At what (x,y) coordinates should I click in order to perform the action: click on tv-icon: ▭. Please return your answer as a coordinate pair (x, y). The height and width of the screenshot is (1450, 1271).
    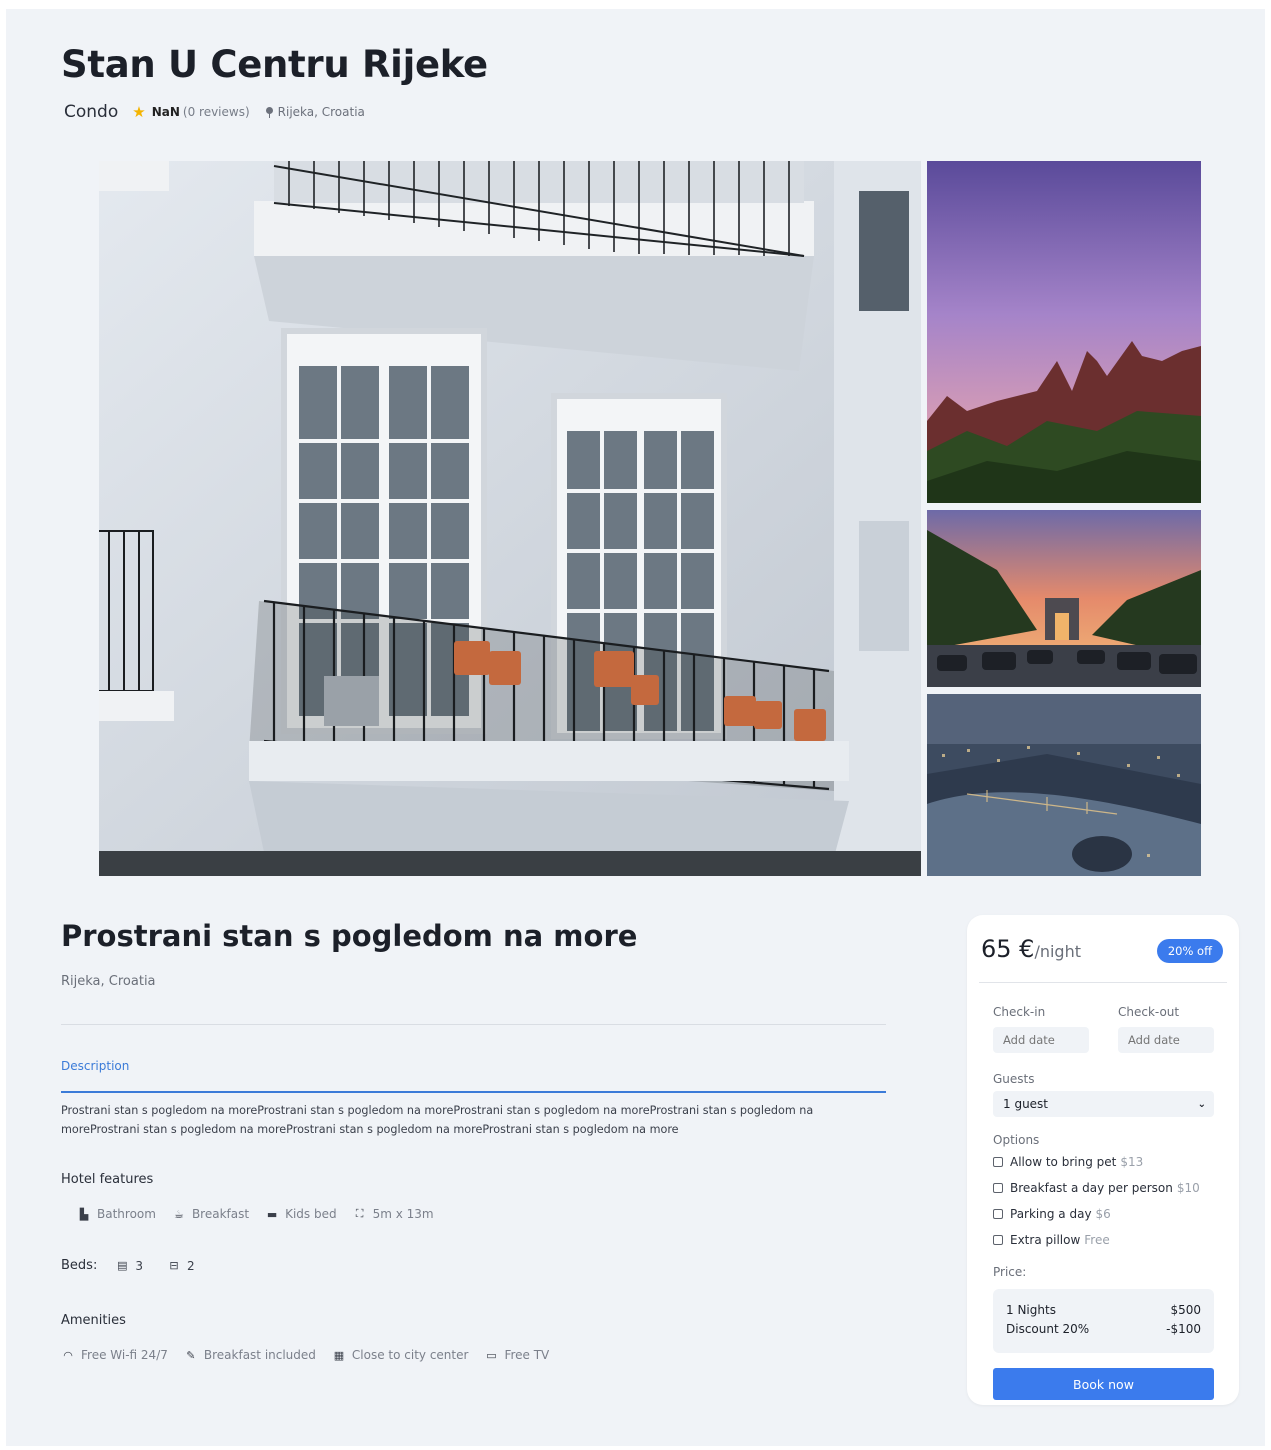
    Looking at the image, I should click on (491, 1355).